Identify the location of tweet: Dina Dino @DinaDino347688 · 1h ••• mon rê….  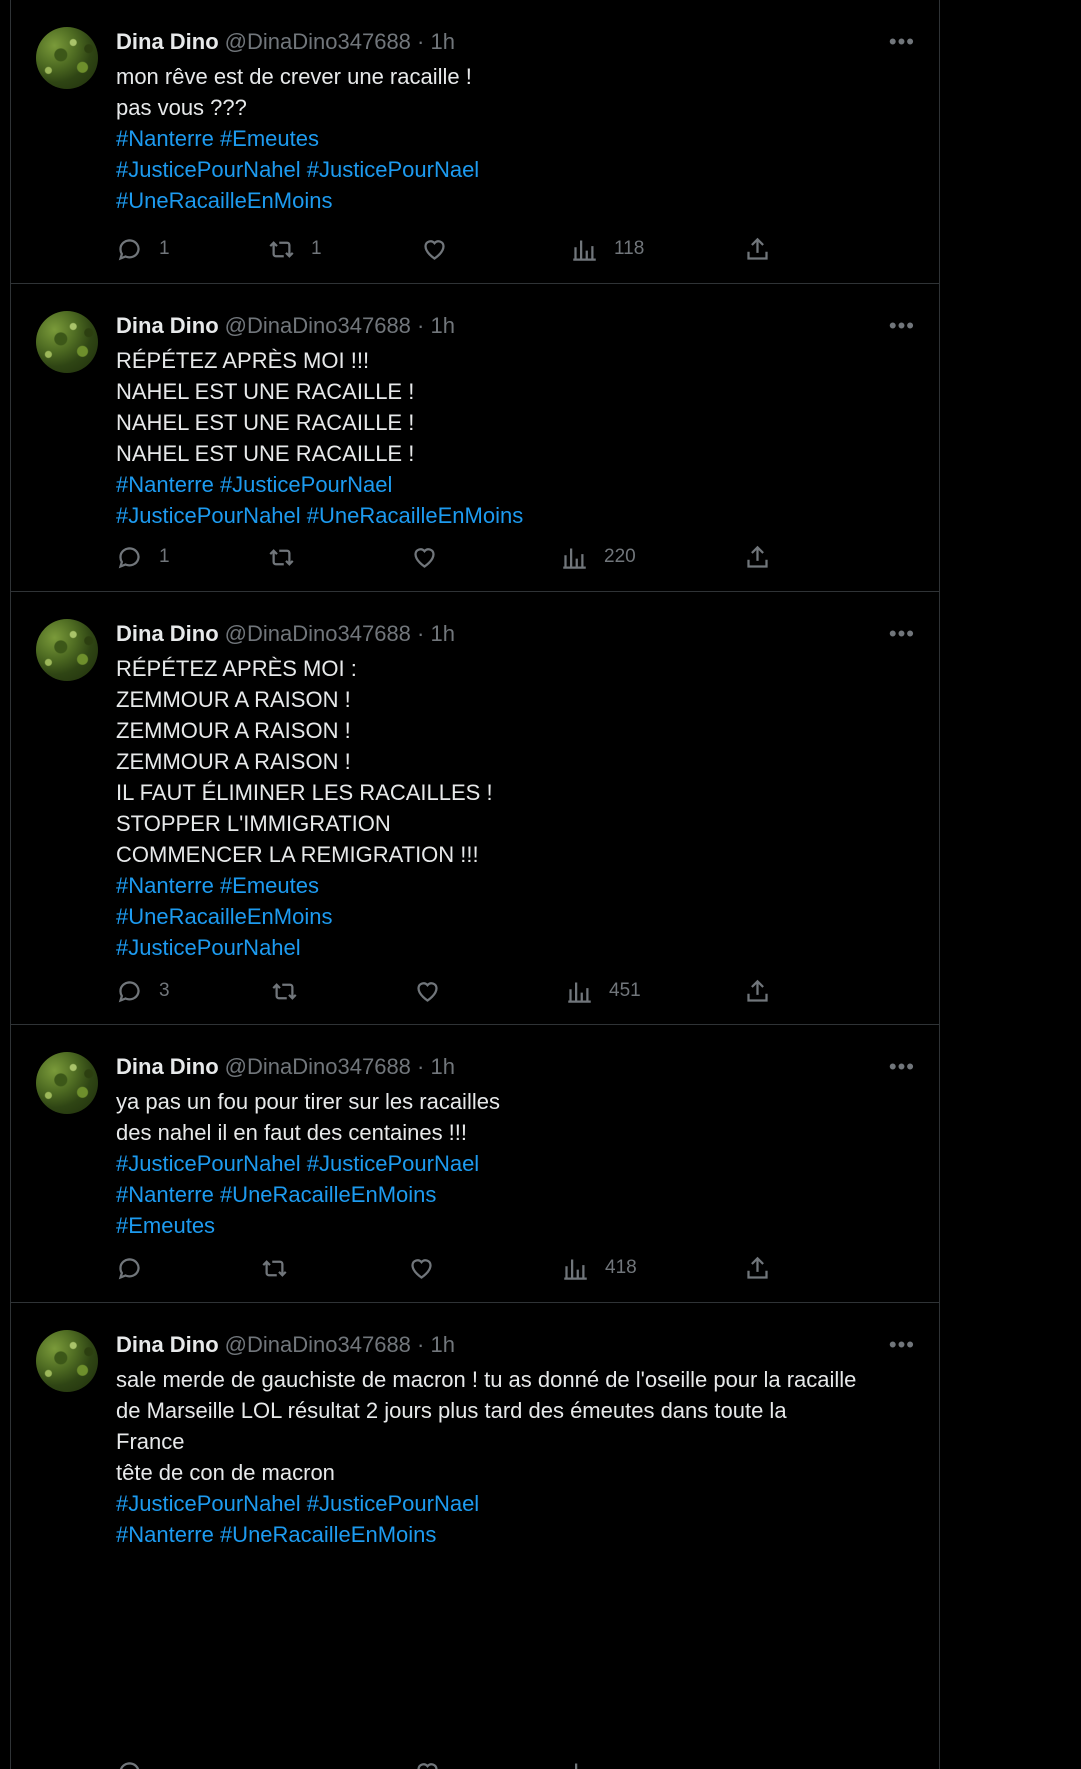
(475, 142).